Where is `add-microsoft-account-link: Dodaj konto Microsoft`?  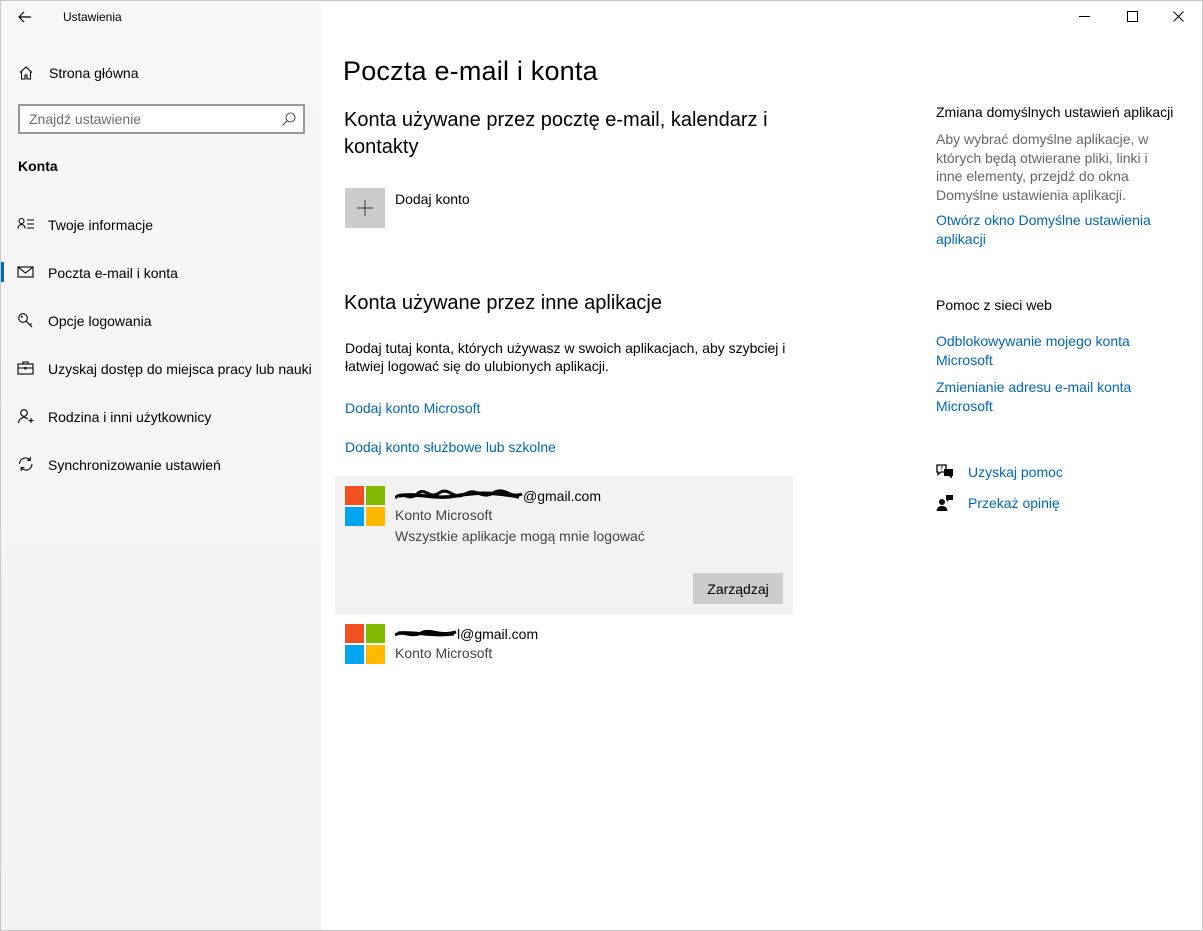 add-microsoft-account-link: Dodaj konto Microsoft is located at coordinates (412, 408).